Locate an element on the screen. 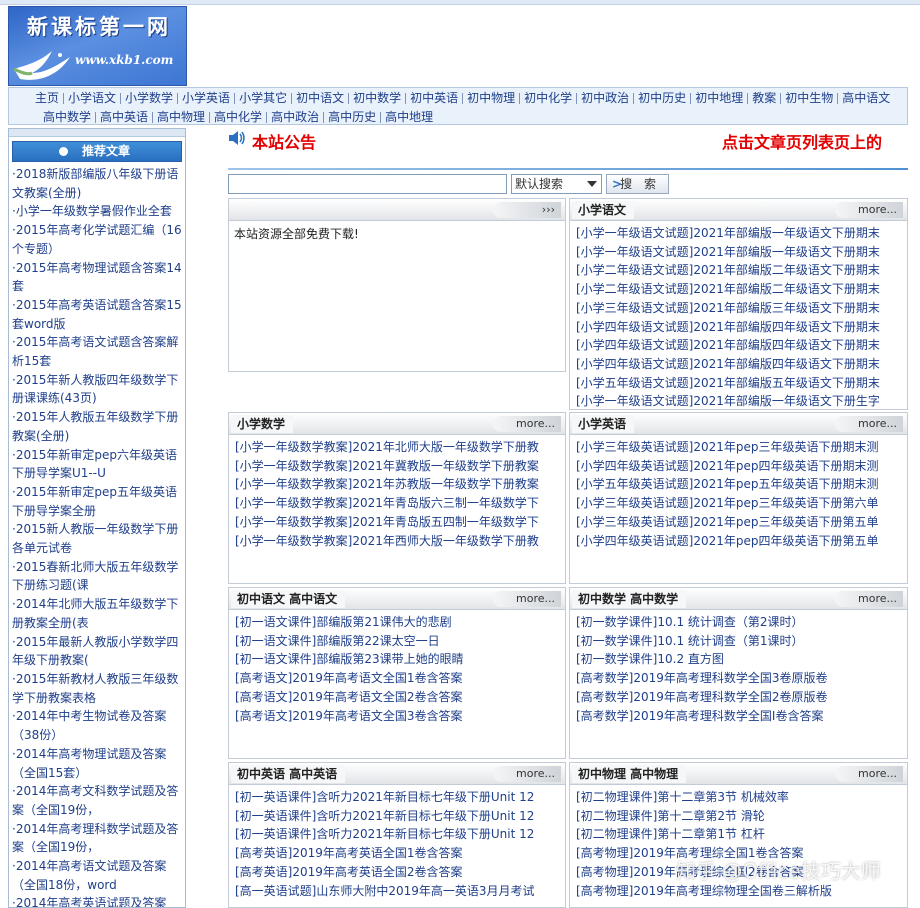 This screenshot has width=920, height=908. sidebar-article-link: ·2015新人教版一年级数学下册 is located at coordinates (97, 529).